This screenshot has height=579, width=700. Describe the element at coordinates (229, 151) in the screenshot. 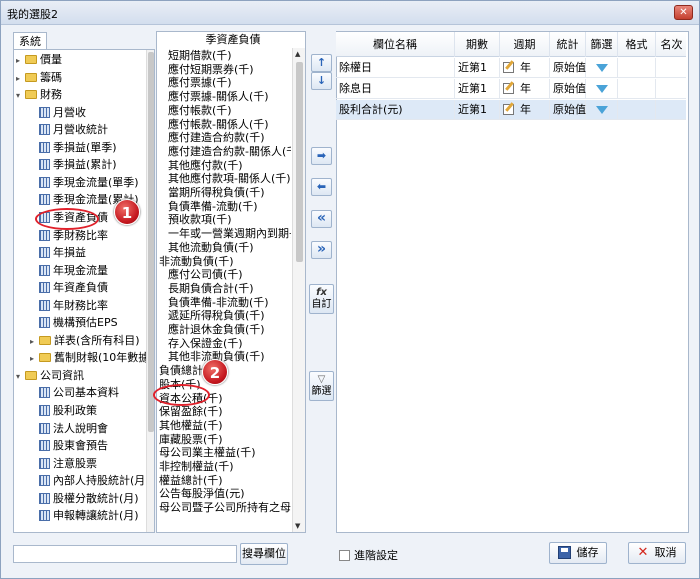

I see `field-list-item: 應付建造合約款-關係人(千)` at that location.